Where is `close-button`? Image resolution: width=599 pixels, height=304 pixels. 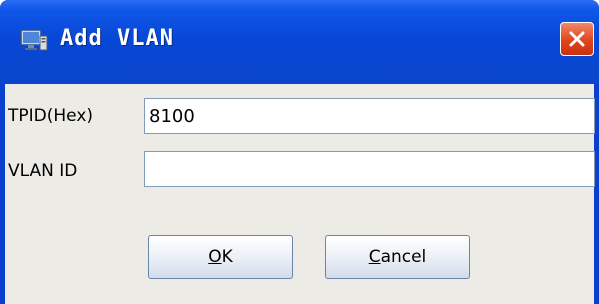
close-button is located at coordinates (577, 39).